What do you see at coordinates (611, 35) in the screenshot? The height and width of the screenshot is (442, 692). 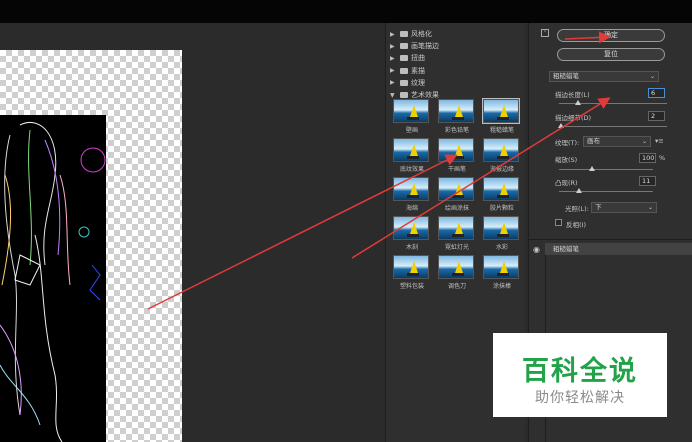 I see `ok-button: 确定` at bounding box center [611, 35].